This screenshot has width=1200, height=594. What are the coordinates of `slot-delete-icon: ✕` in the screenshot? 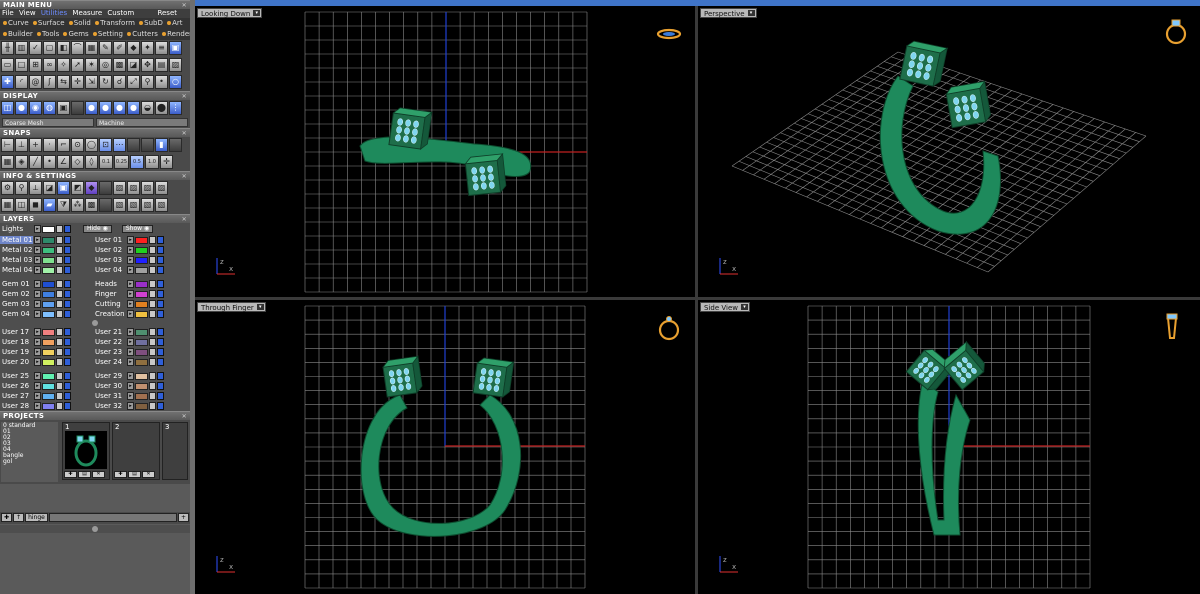 It's located at (148, 474).